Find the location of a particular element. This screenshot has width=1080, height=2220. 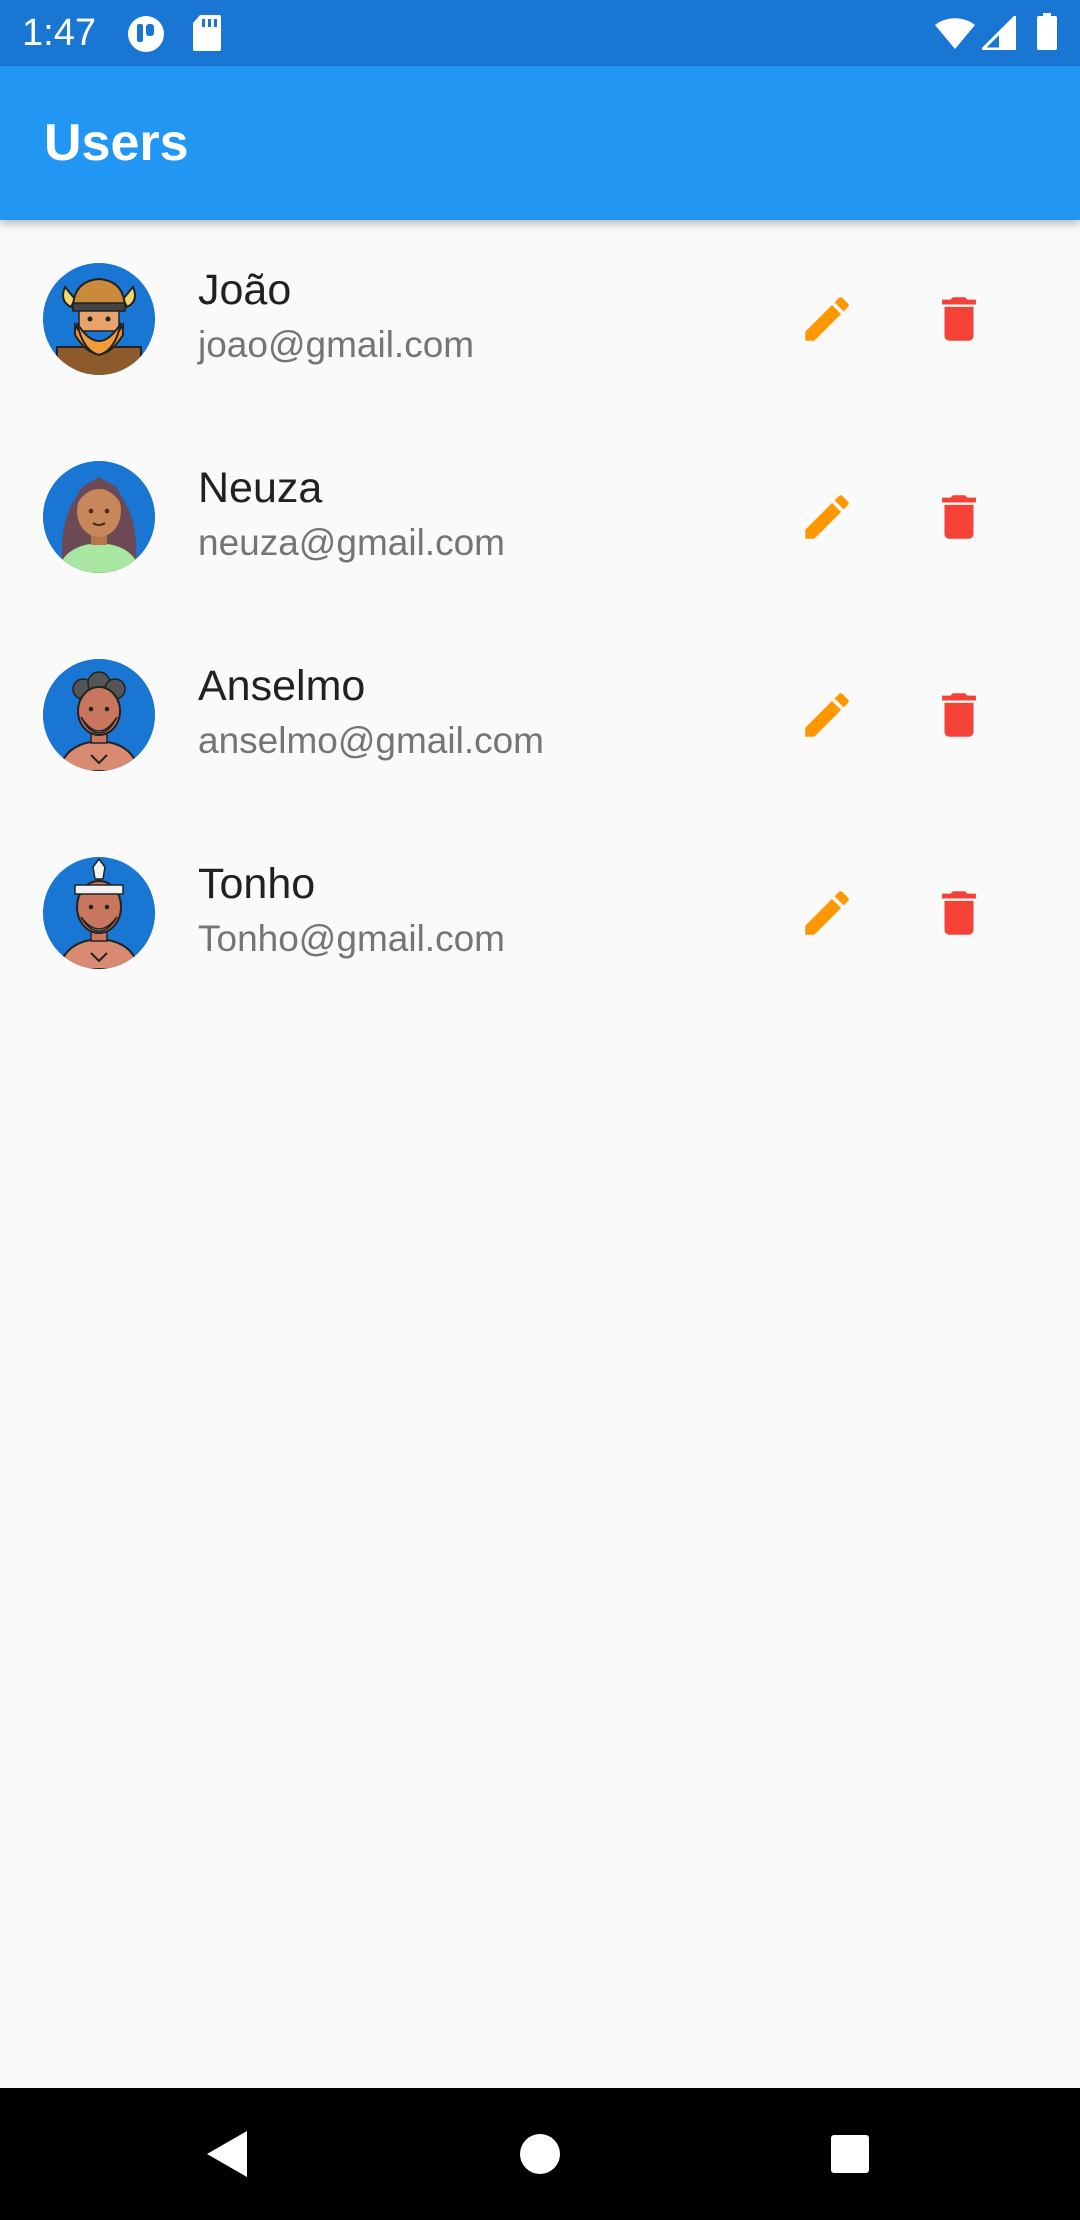

list-item: Neuza neuza@gmail.com is located at coordinates (540, 517).